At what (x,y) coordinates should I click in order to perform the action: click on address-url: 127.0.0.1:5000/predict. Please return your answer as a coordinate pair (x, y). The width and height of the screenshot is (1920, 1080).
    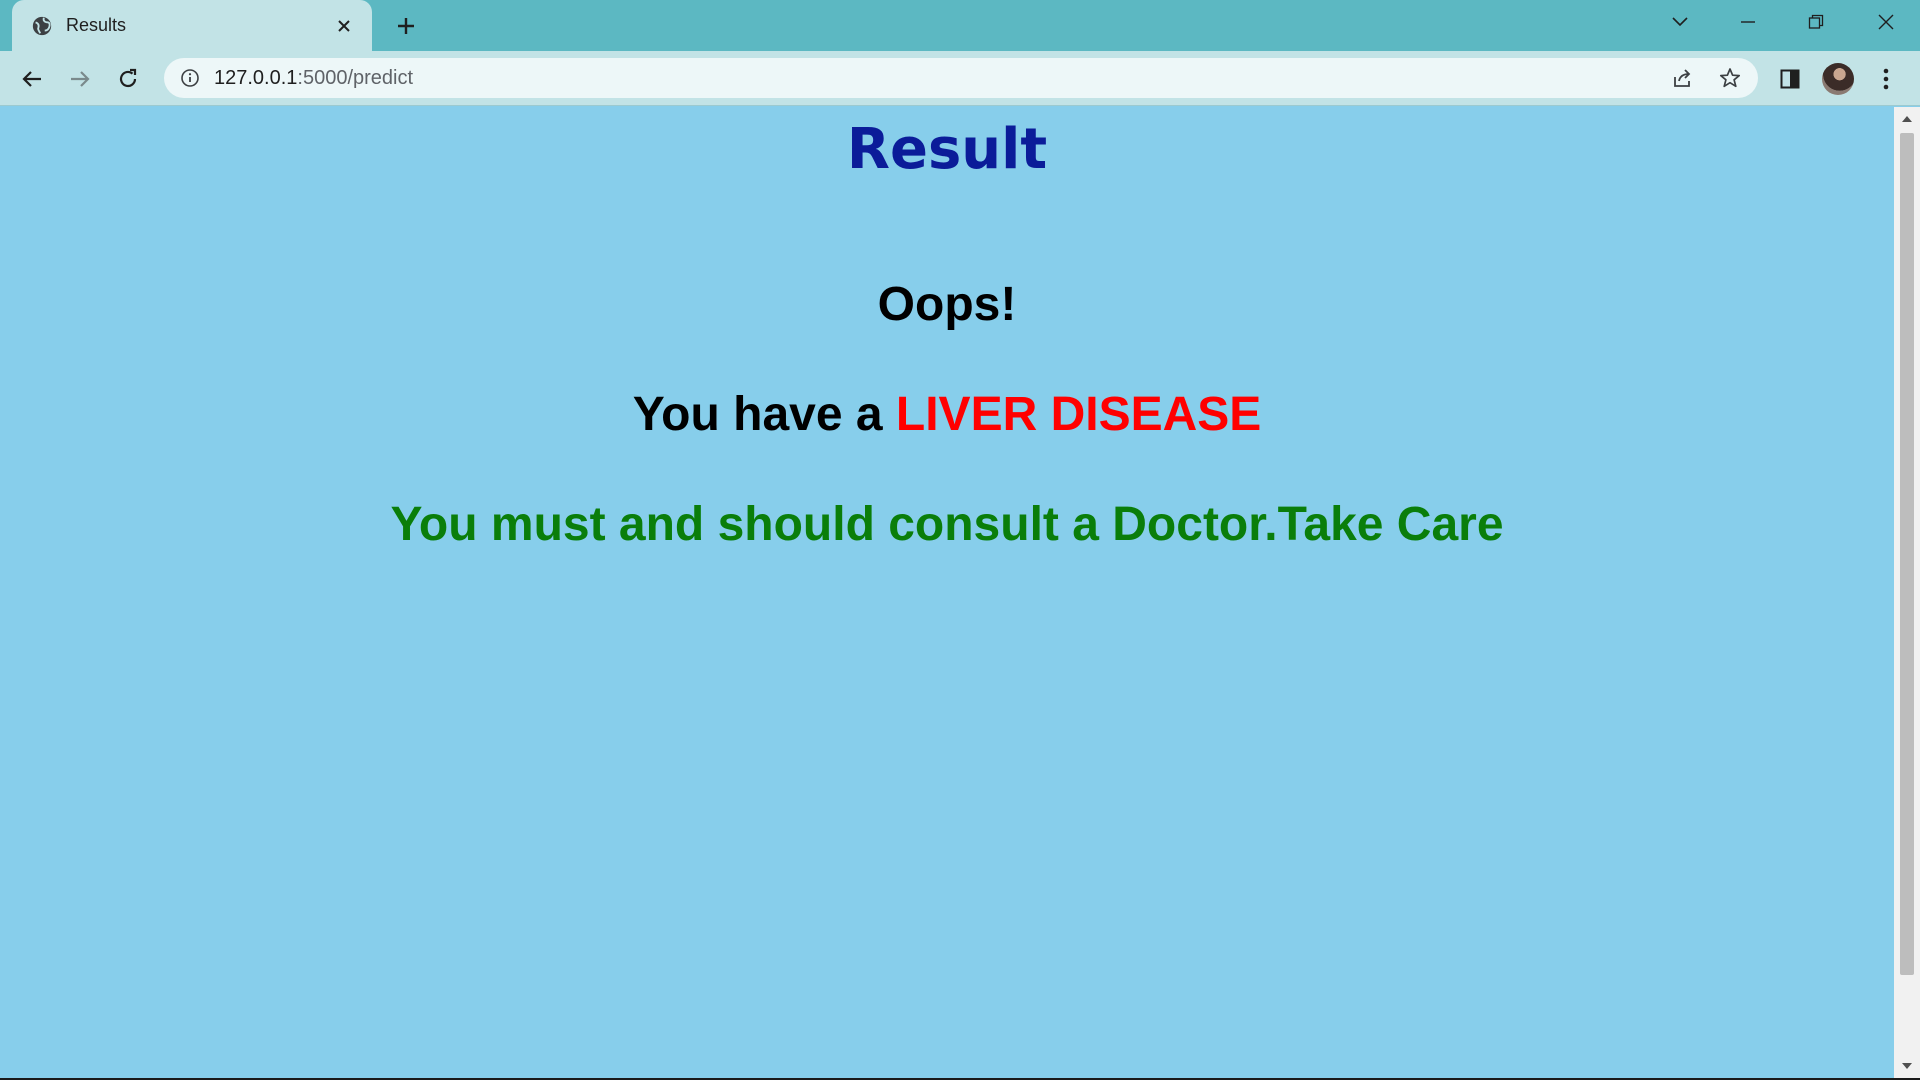
    Looking at the image, I should click on (314, 78).